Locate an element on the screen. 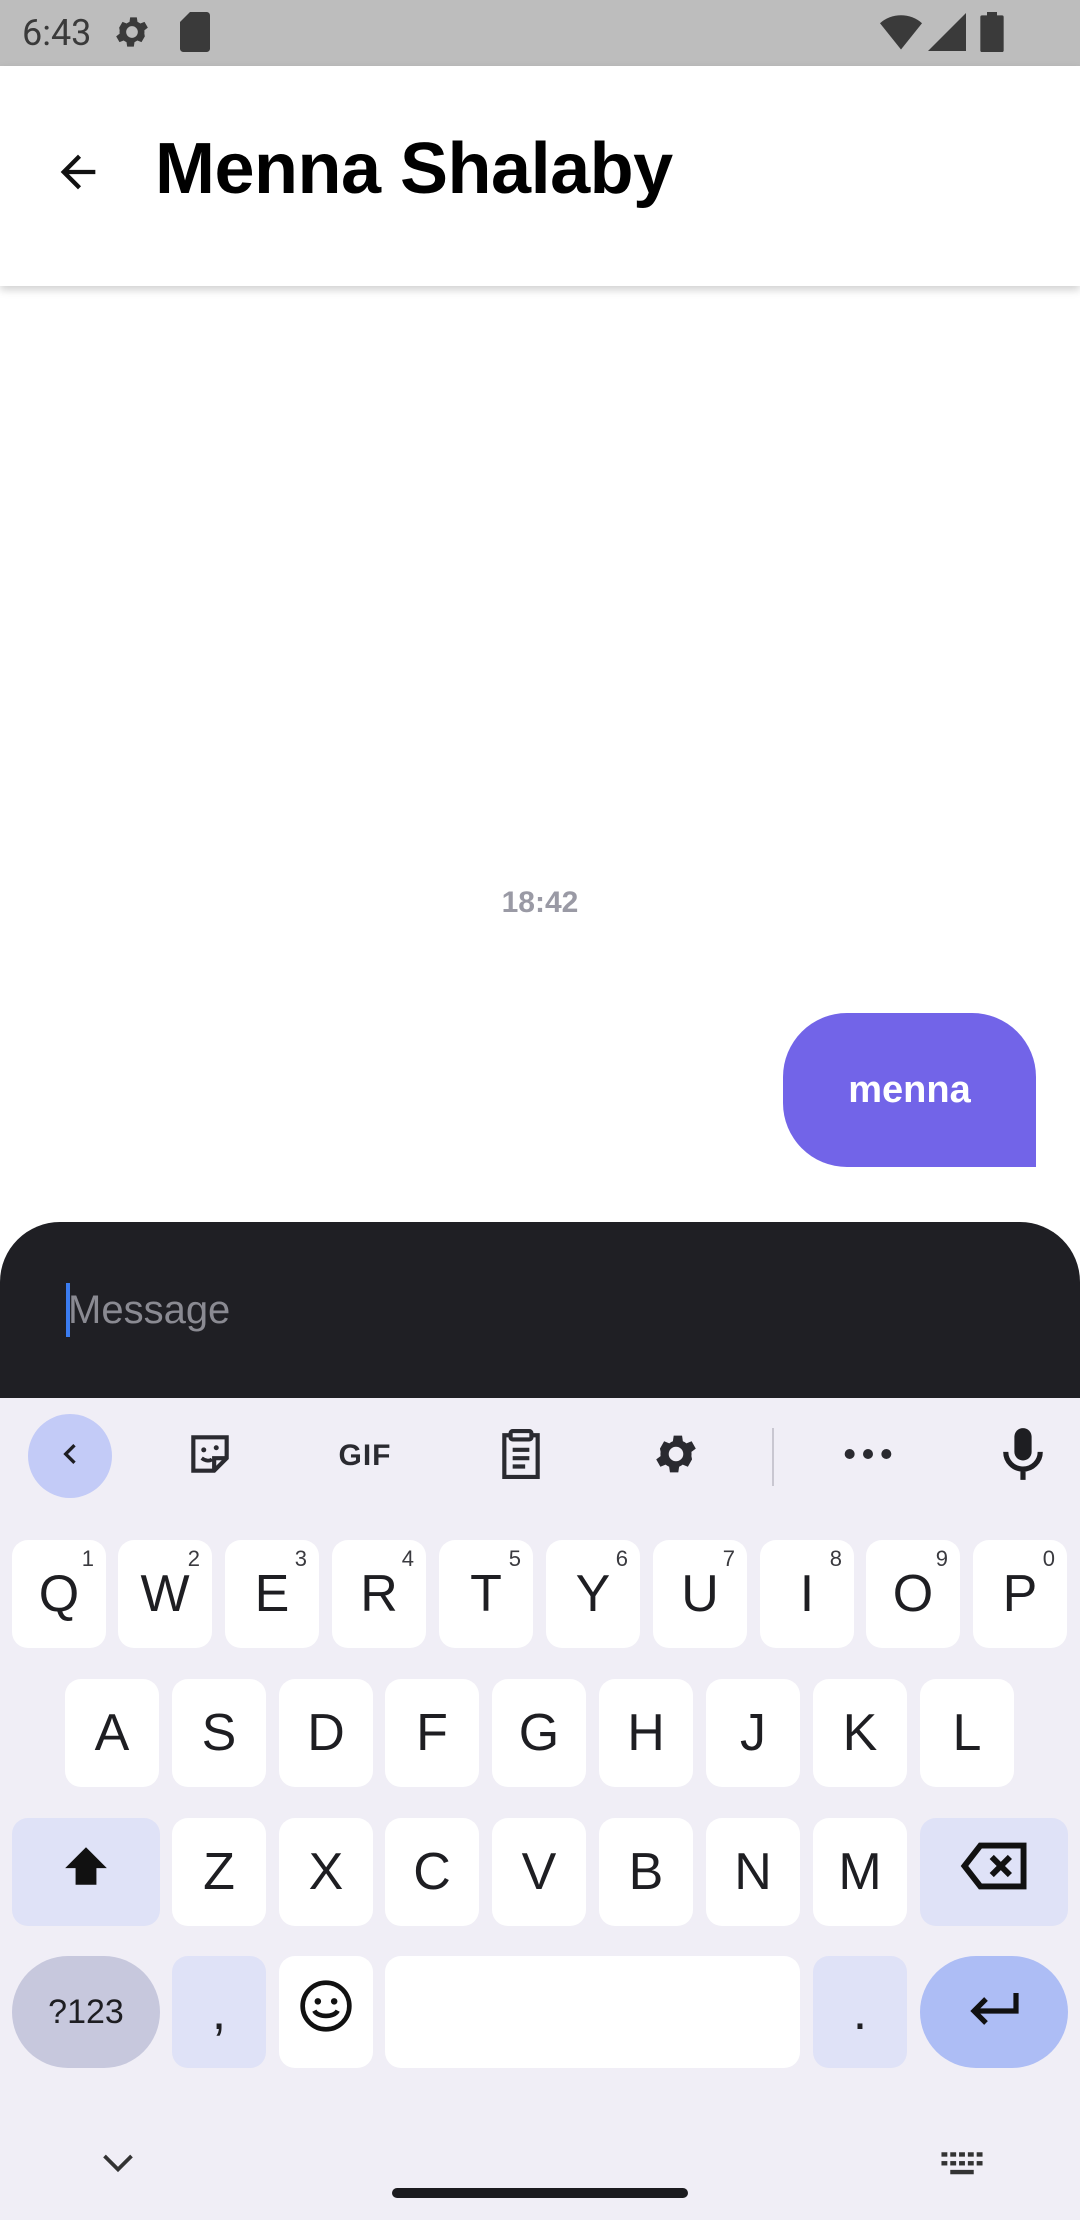 The height and width of the screenshot is (2220, 1080). key-m: M is located at coordinates (860, 1872).